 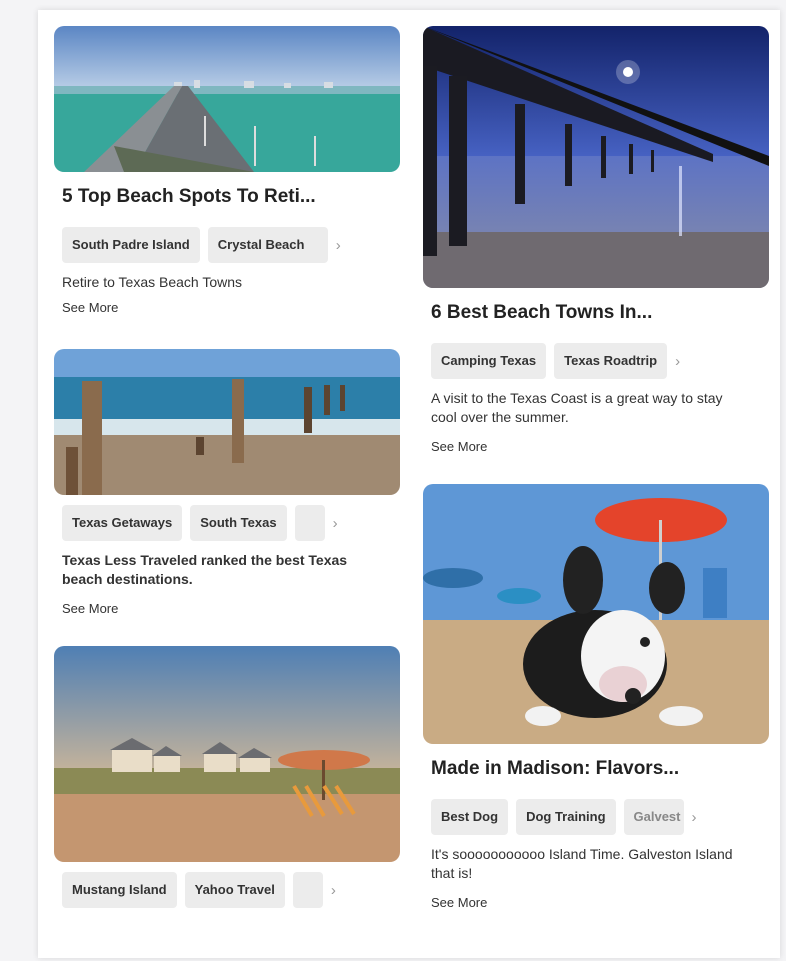 I want to click on tag-chip: Camping Texas, so click(x=489, y=361).